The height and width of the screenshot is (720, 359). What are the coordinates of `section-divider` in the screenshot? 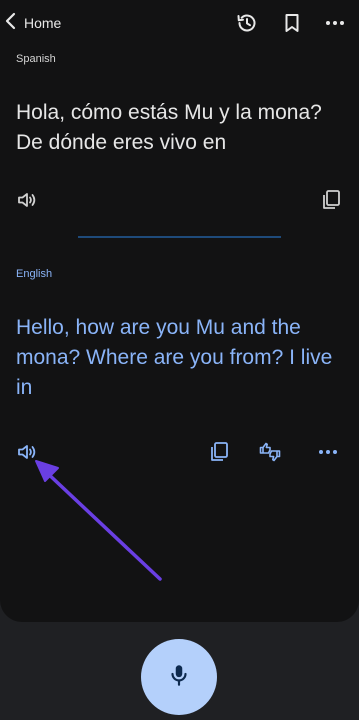 It's located at (179, 237).